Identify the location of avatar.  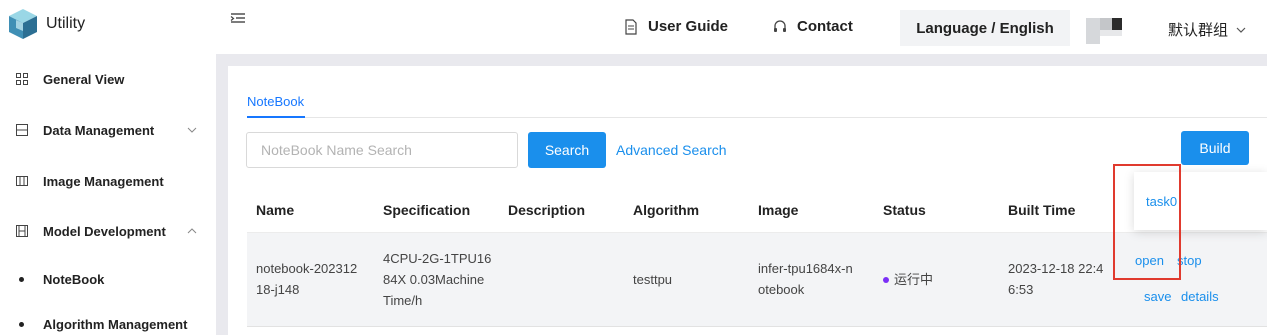
(1104, 33).